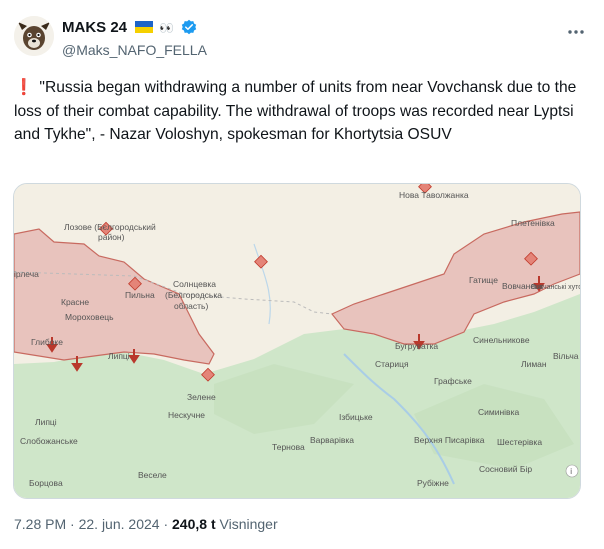 This screenshot has width=604, height=549. What do you see at coordinates (75, 302) in the screenshot?
I see `place-label: Красне` at bounding box center [75, 302].